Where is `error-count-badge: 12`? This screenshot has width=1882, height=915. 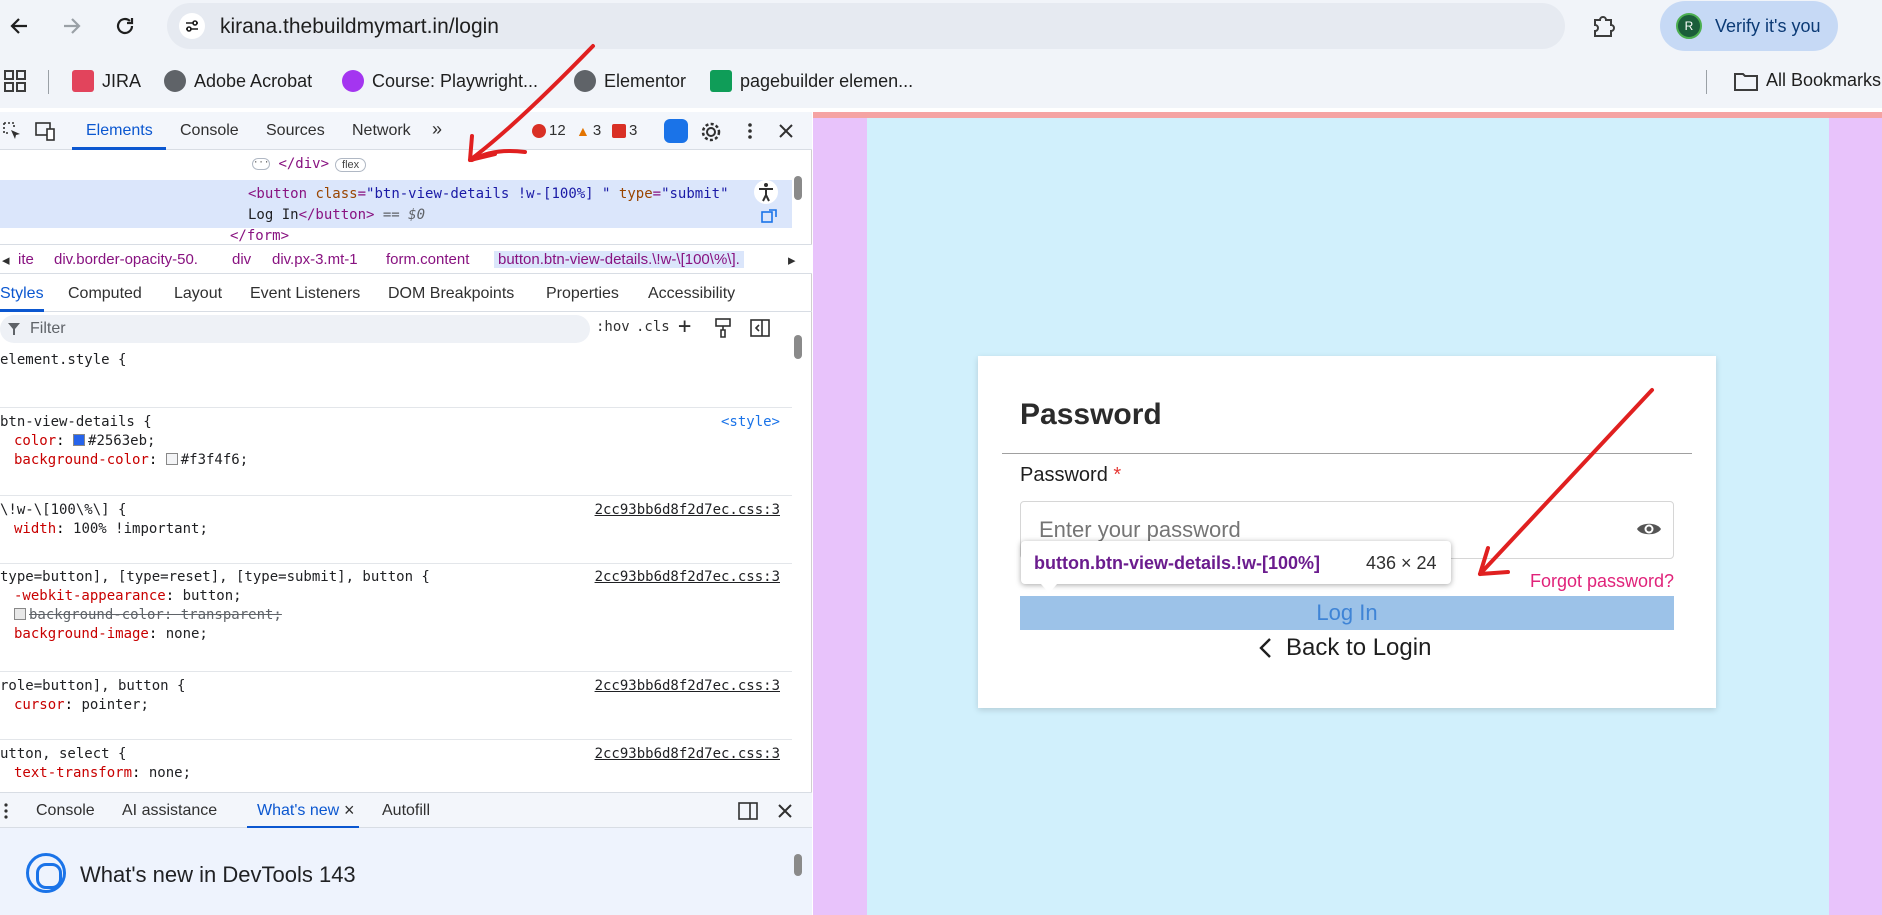 error-count-badge: 12 is located at coordinates (549, 130).